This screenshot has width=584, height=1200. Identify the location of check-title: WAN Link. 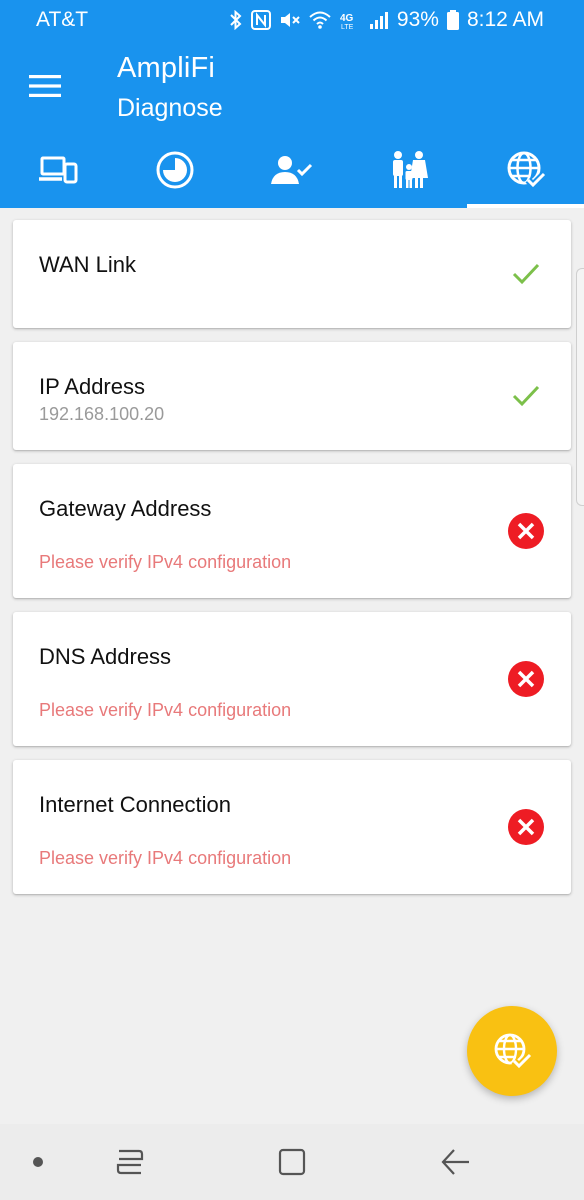
(87, 264).